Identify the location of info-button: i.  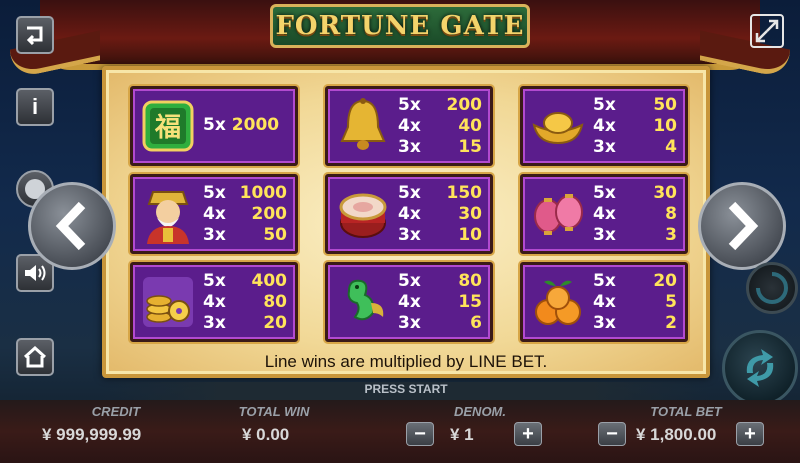
(35, 107).